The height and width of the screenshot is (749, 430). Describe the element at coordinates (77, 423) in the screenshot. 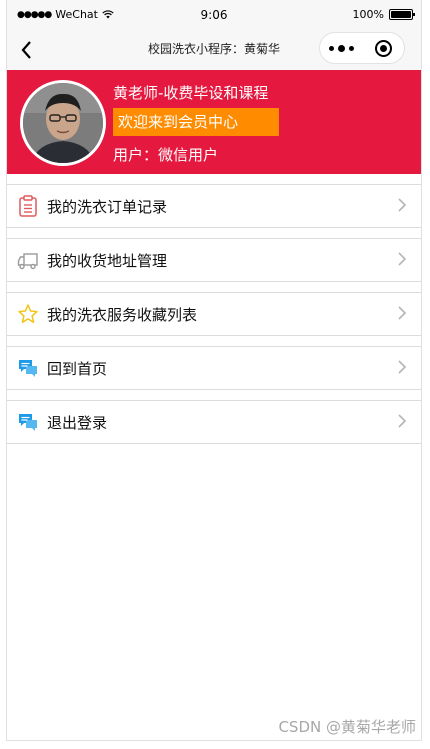

I see `menu-item-label: 退出登录` at that location.